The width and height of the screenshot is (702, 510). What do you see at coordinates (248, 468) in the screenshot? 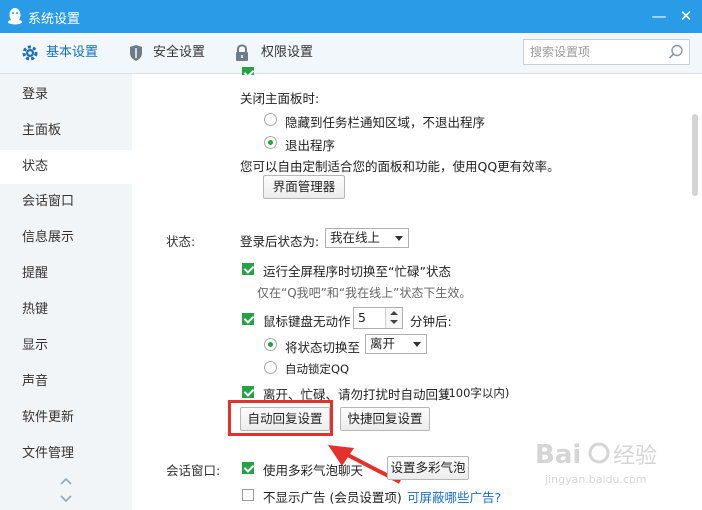
I see `bubble-checkbox` at bounding box center [248, 468].